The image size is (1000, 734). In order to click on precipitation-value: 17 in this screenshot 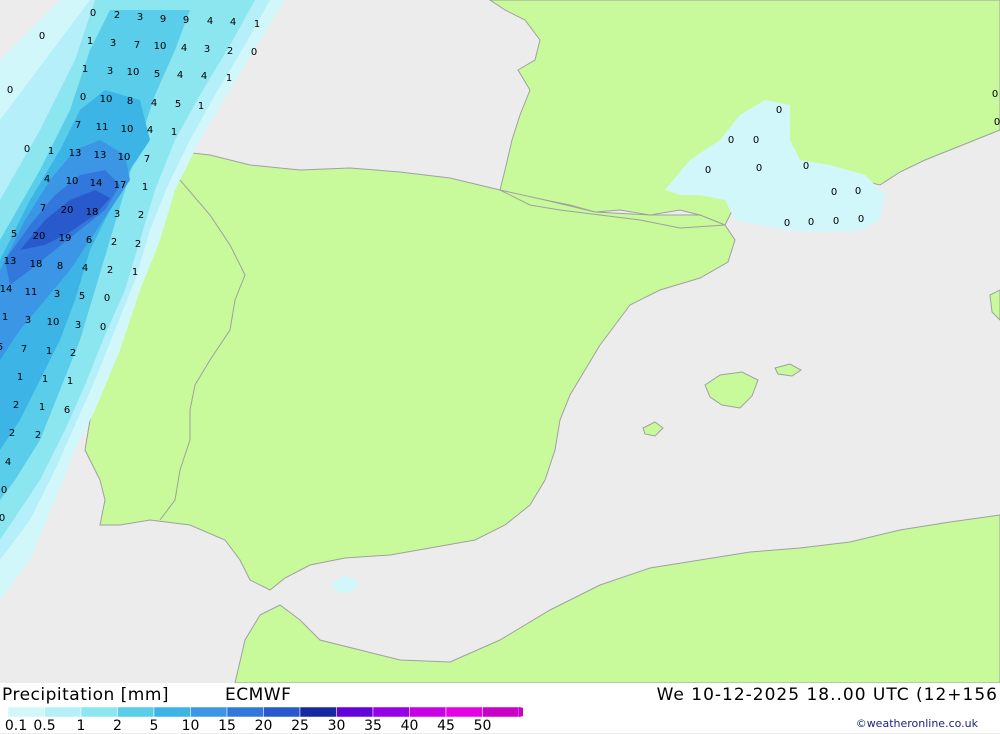, I will do `click(120, 185)`.